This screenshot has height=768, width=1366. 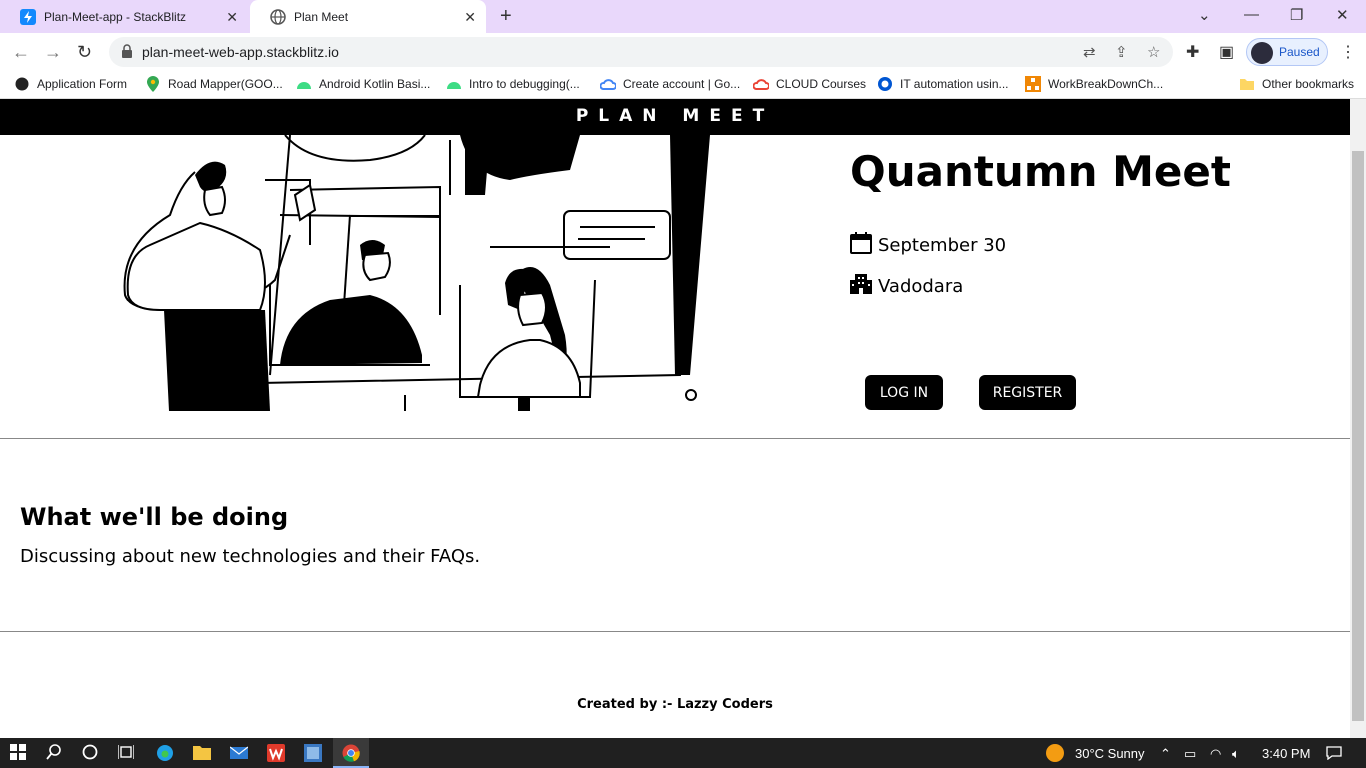 I want to click on clock-time: 3:40 PM, so click(x=1286, y=753).